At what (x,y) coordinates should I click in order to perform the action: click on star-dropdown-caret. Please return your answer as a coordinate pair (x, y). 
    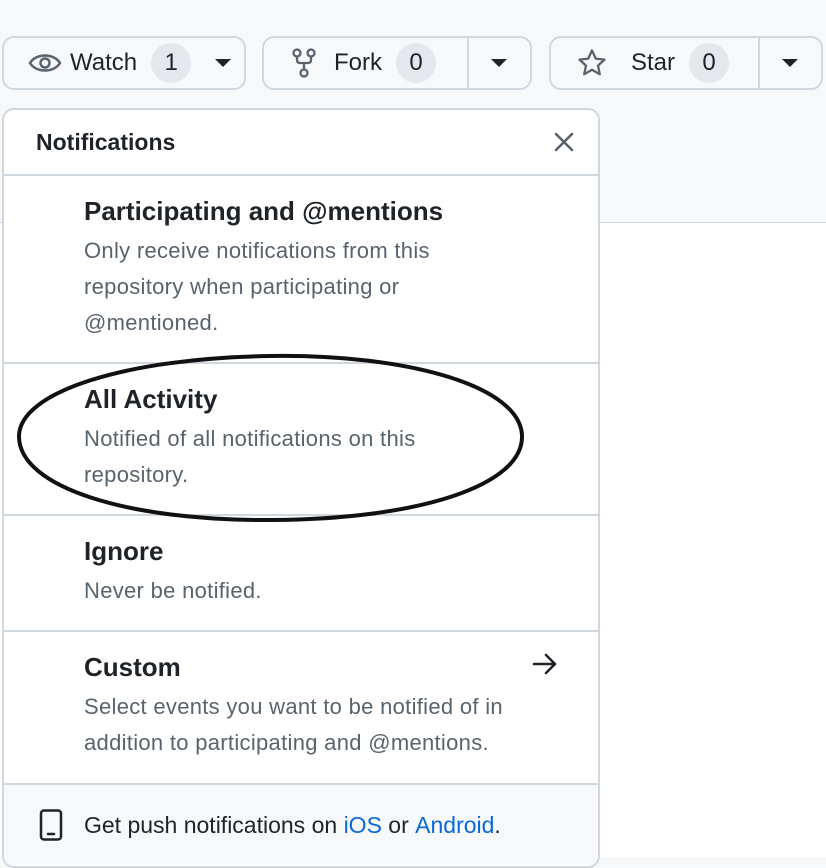
    Looking at the image, I should click on (791, 63).